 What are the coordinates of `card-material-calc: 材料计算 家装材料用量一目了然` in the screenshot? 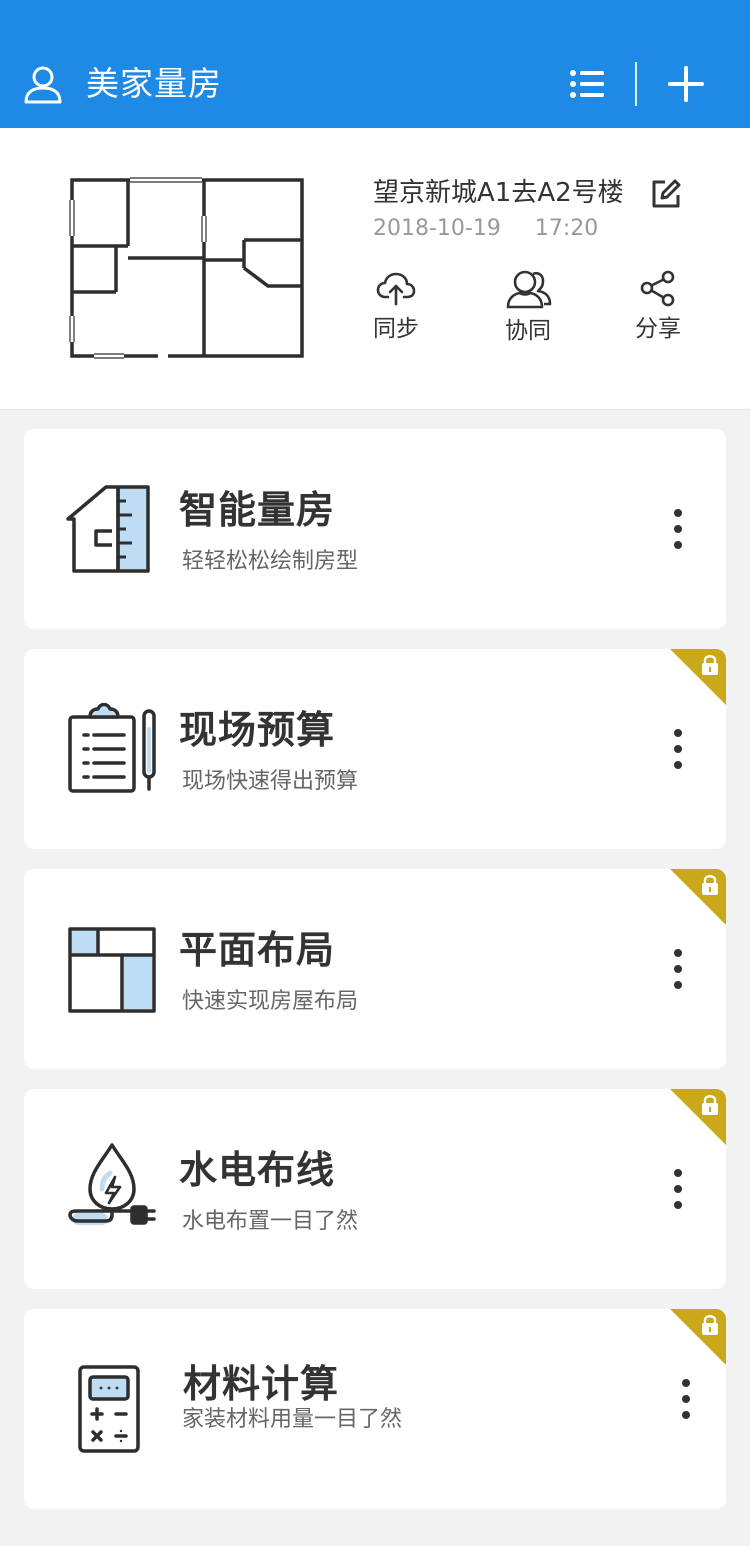 It's located at (375, 1409).